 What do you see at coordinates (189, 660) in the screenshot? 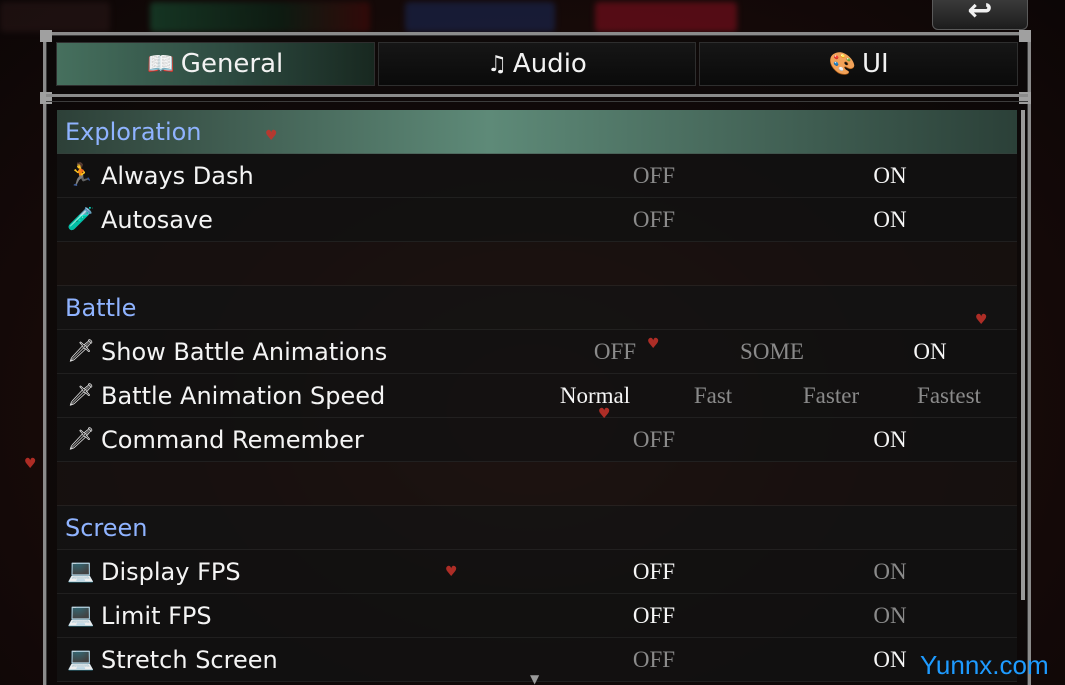
I see `option-label: Stretch Screen` at bounding box center [189, 660].